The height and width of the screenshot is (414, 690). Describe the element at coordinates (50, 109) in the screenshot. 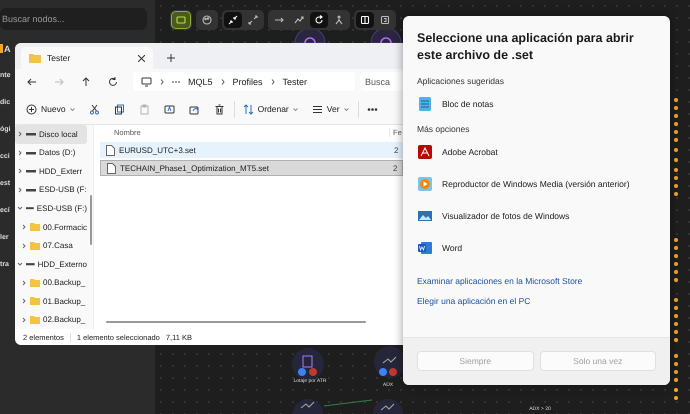

I see `new-button: Nuevo` at that location.